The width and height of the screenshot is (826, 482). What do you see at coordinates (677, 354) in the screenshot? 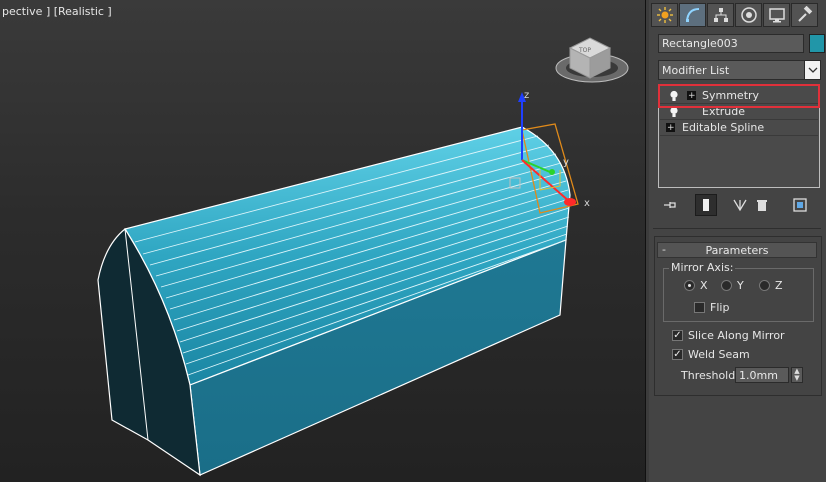
I see `weld-seam-checkbox: ✓` at bounding box center [677, 354].